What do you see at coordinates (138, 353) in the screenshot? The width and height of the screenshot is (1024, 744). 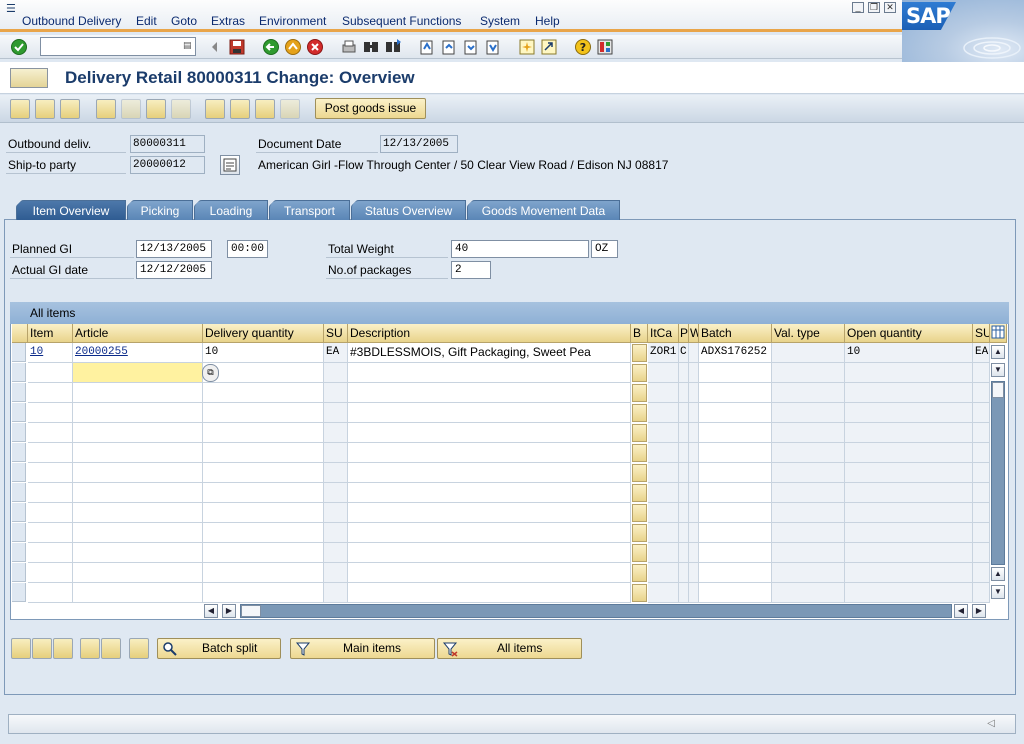 I see `cell-article: 20000255` at bounding box center [138, 353].